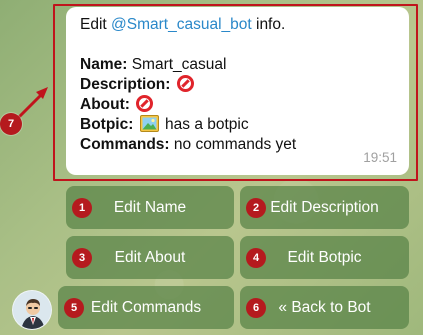  Describe the element at coordinates (11, 124) in the screenshot. I see `annotation-badge-7: 7` at that location.